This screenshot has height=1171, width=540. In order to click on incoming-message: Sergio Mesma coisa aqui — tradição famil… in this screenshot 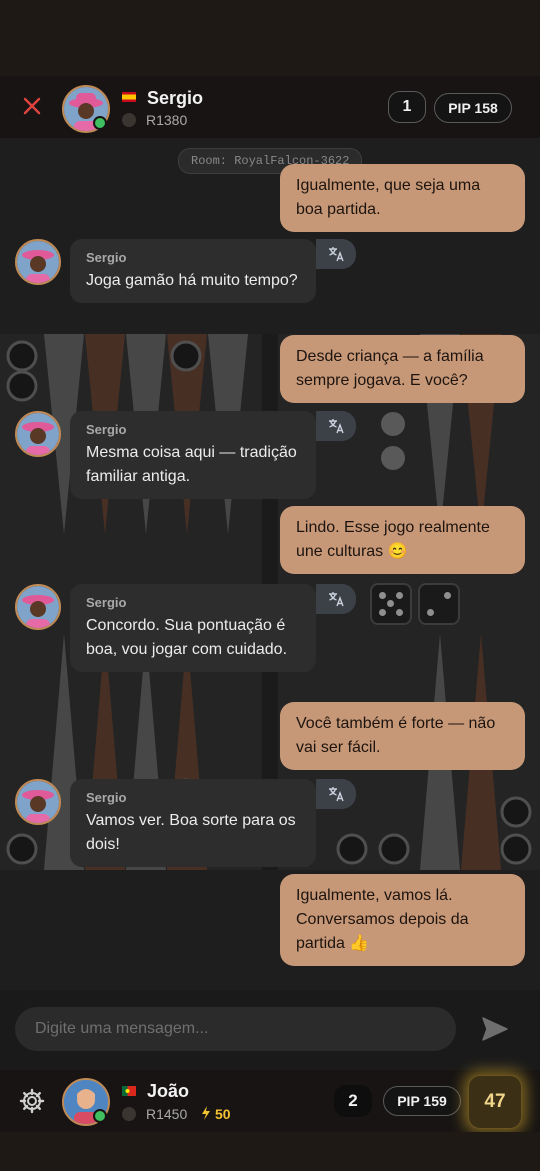, I will do `click(193, 455)`.